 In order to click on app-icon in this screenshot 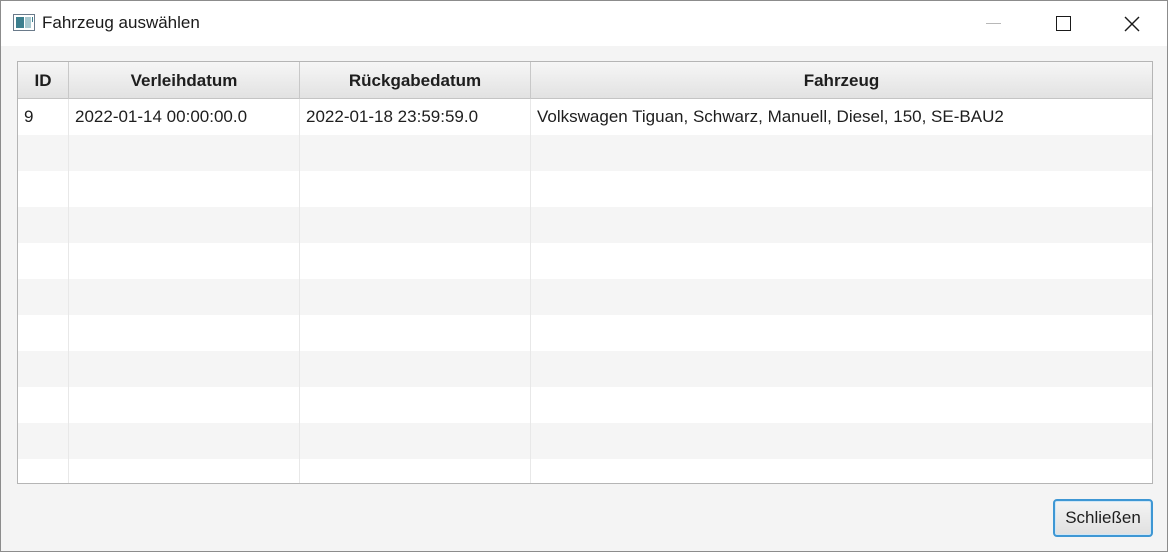, I will do `click(24, 22)`.